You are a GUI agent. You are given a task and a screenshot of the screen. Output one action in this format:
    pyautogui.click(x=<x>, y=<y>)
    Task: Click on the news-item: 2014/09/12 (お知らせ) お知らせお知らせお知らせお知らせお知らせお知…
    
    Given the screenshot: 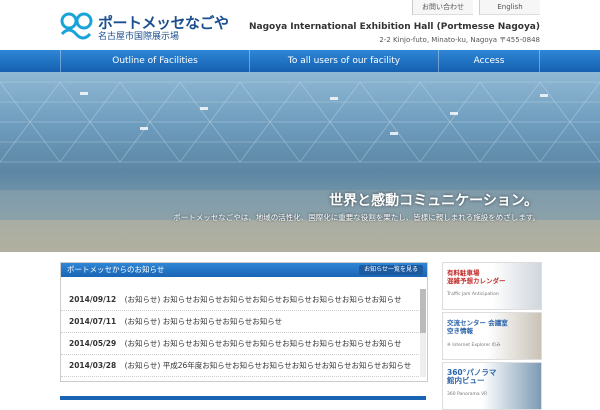 What is the action you would take?
    pyautogui.click(x=240, y=300)
    